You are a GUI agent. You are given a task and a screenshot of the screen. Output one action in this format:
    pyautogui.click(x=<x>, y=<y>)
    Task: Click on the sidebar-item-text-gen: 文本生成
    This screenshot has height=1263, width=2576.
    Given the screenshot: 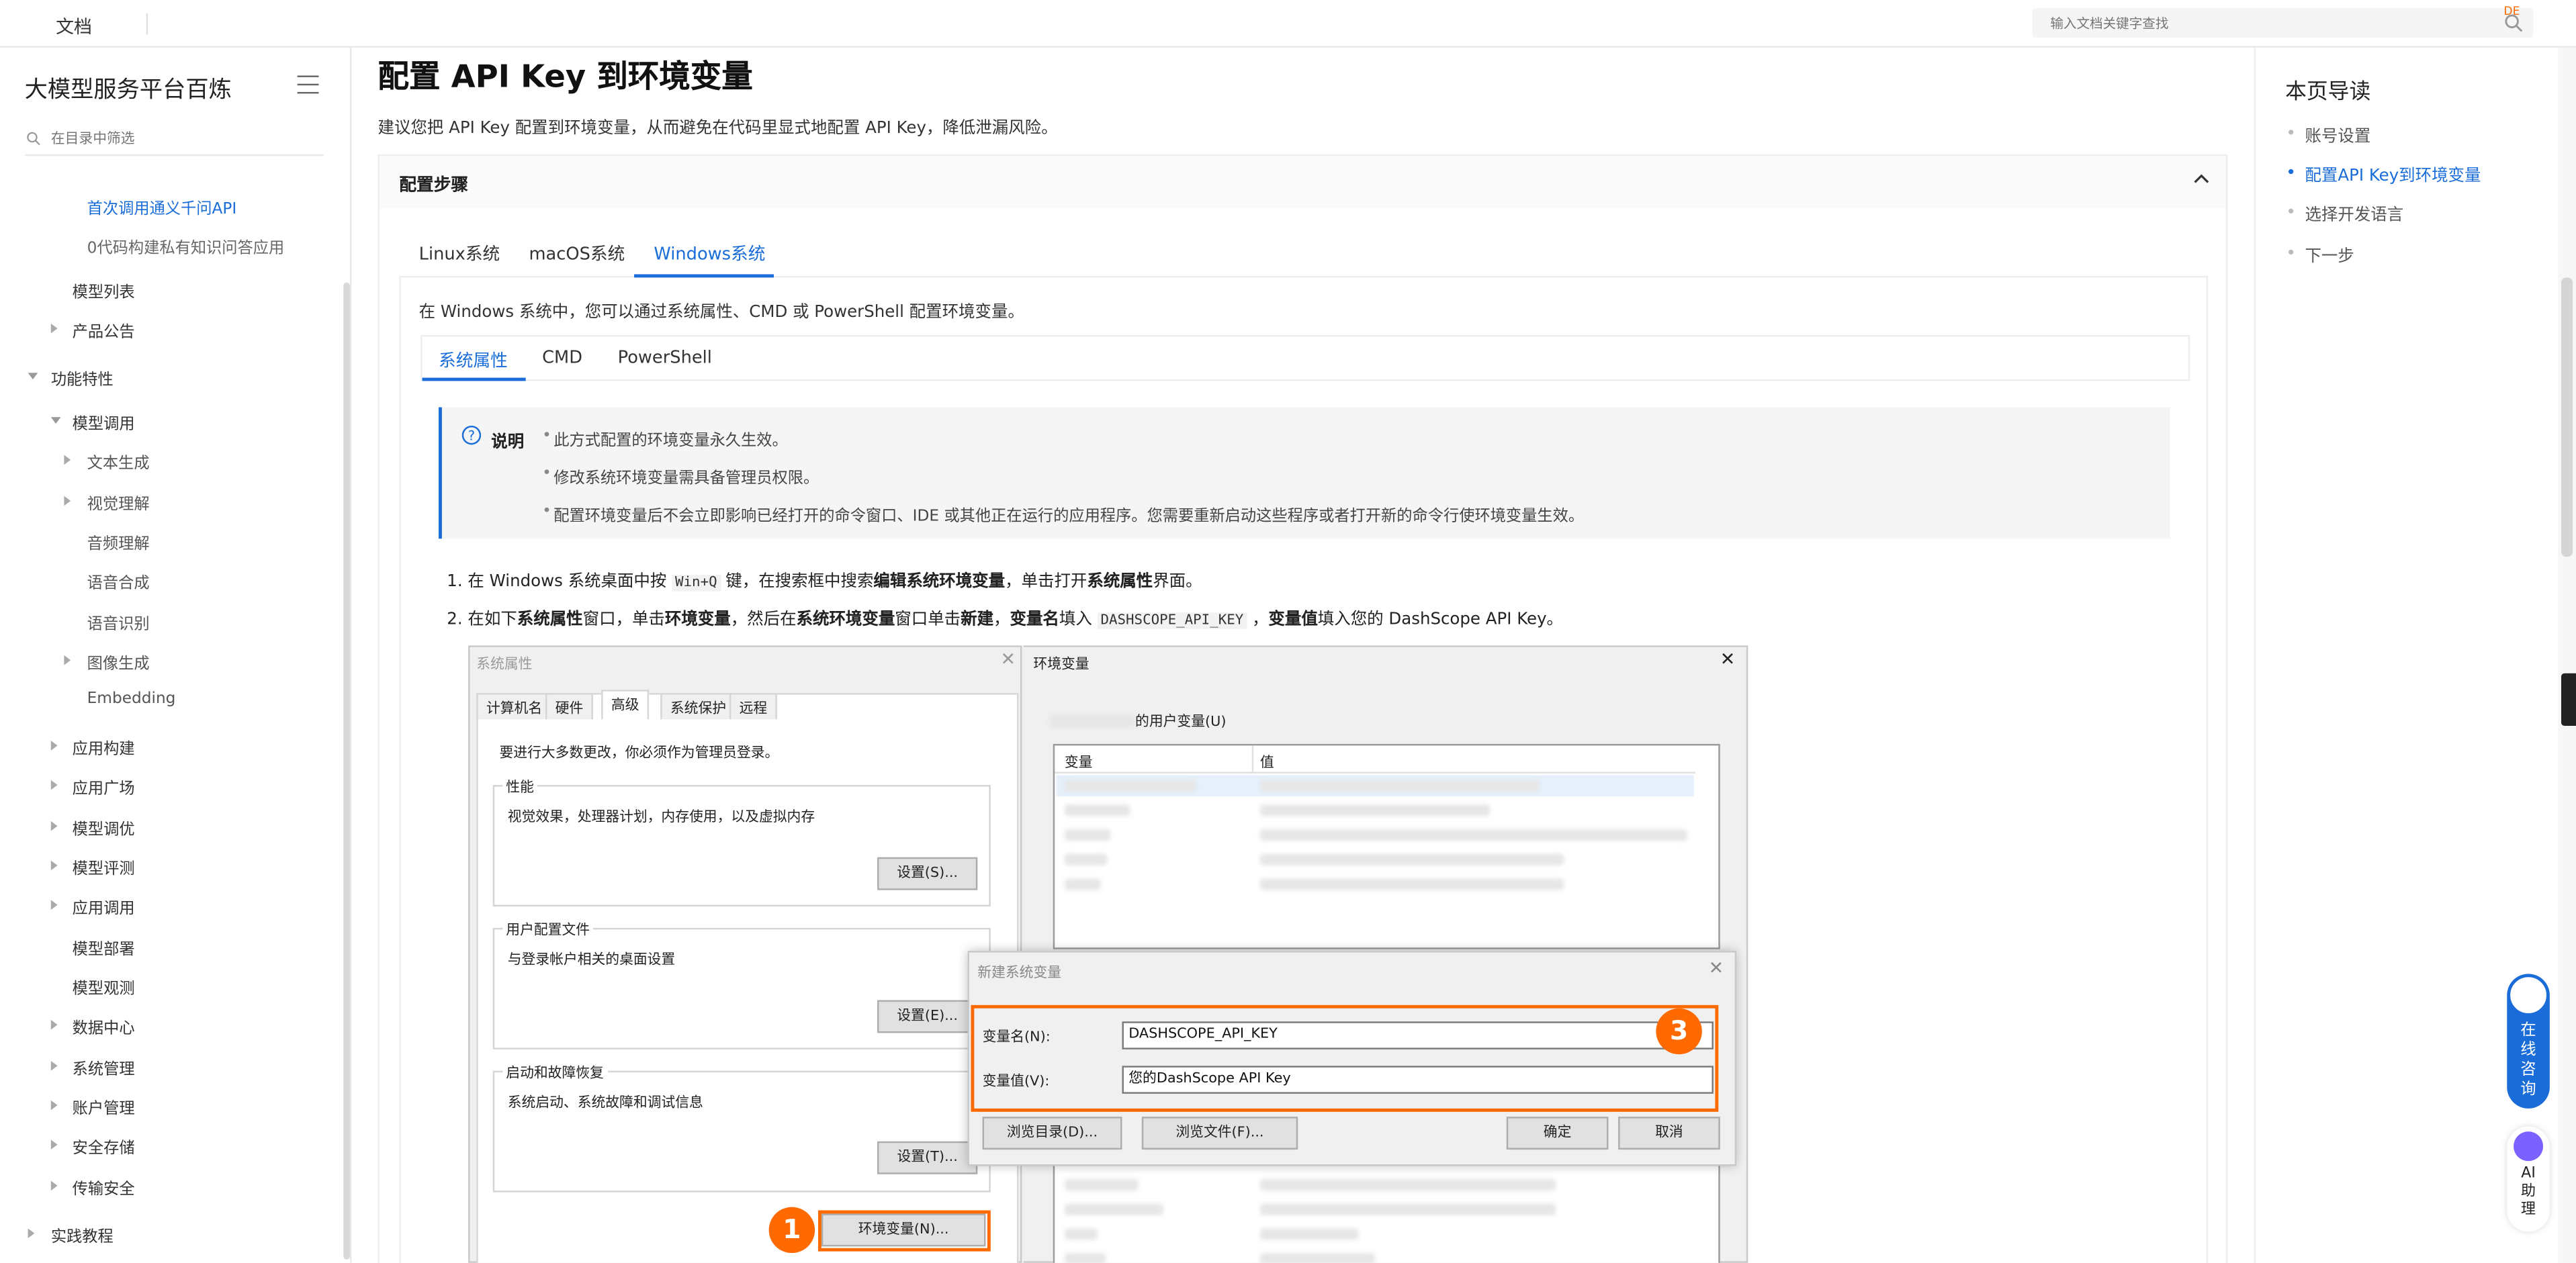 What is the action you would take?
    pyautogui.click(x=119, y=462)
    